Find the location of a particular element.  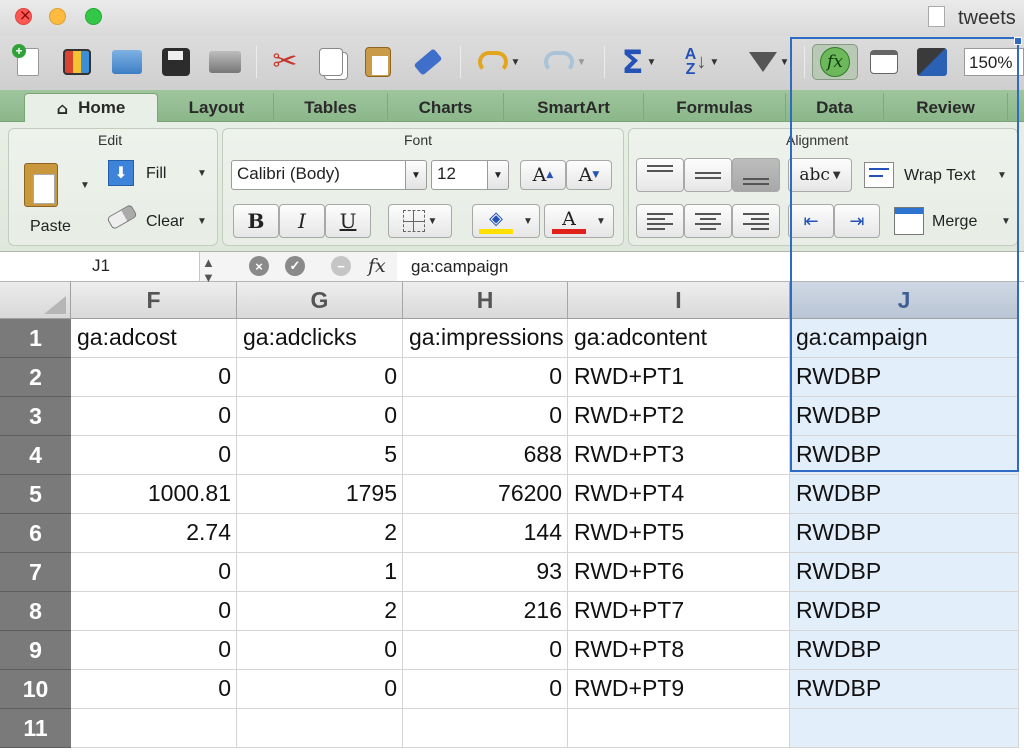

cell-g4: 5 is located at coordinates (320, 455).